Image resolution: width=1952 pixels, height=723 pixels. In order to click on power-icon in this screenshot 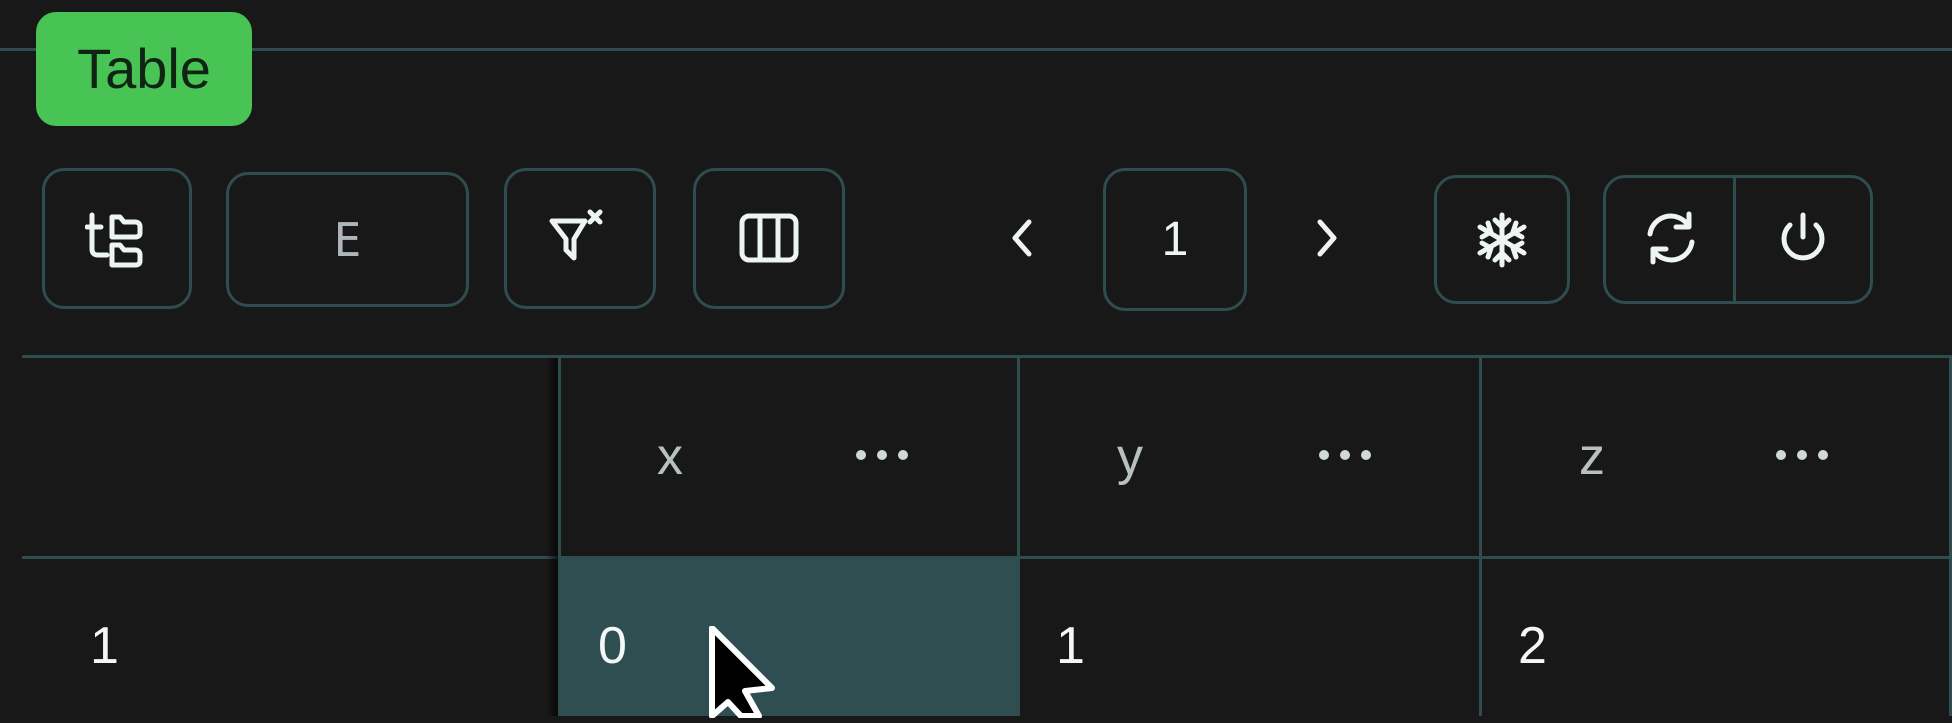, I will do `click(1803, 240)`.